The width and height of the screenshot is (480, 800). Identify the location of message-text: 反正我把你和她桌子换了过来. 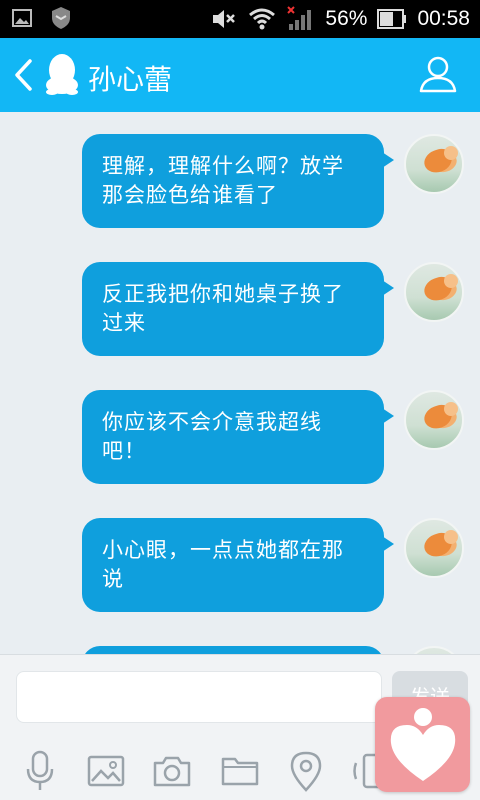
(223, 308).